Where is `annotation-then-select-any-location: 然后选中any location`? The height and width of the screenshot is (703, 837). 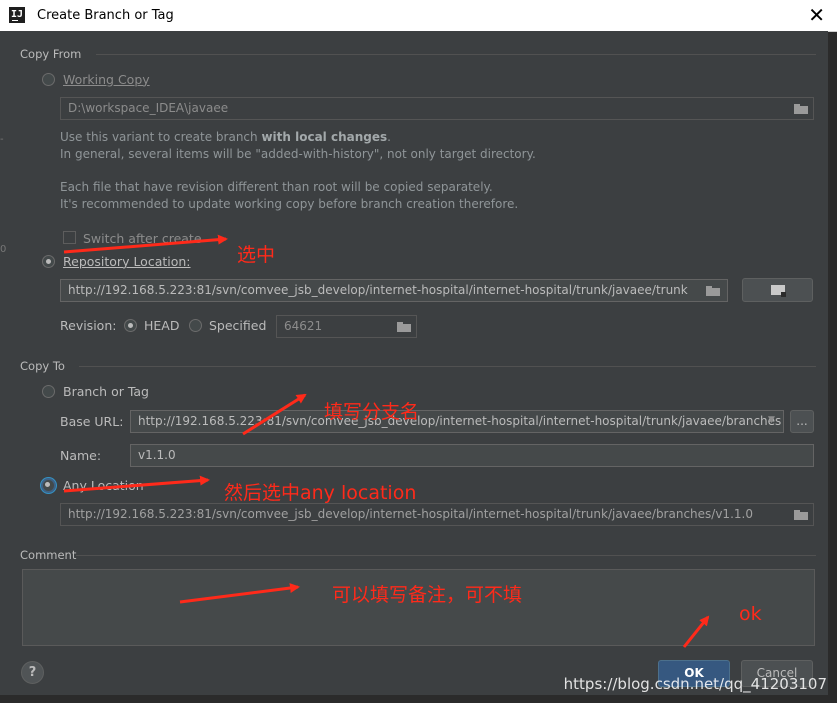
annotation-then-select-any-location: 然后选中any location is located at coordinates (320, 493).